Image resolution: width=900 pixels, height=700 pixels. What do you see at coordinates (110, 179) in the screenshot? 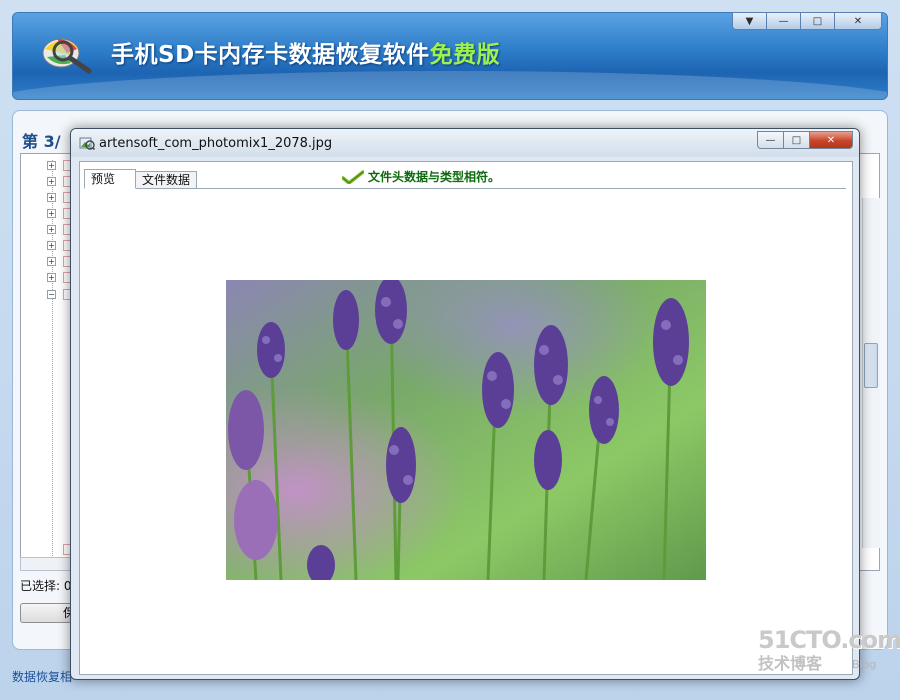
I see `tab-preview: 预览` at bounding box center [110, 179].